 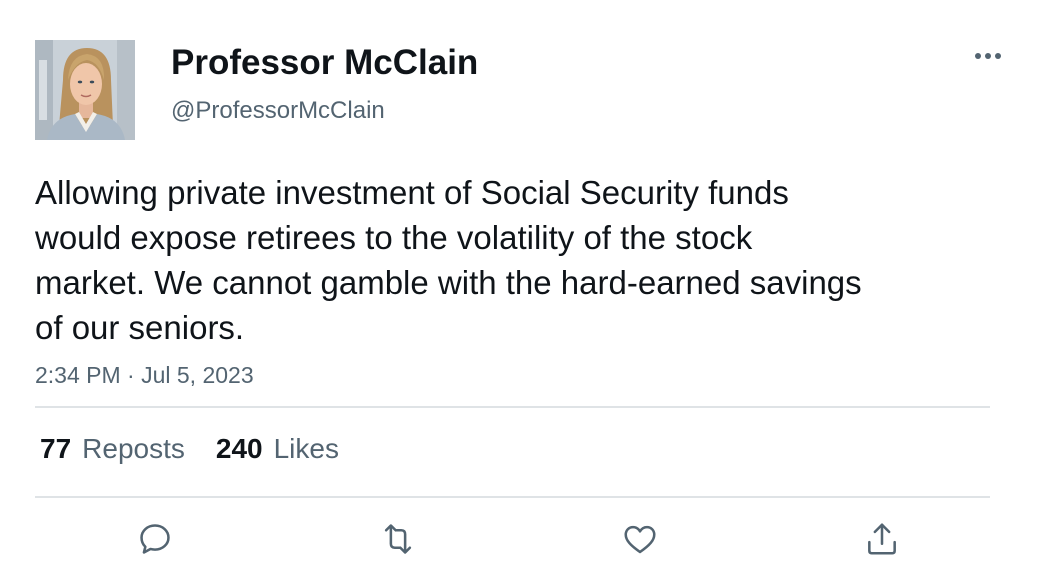 I want to click on likes-stat: 240 Likes, so click(x=277, y=449).